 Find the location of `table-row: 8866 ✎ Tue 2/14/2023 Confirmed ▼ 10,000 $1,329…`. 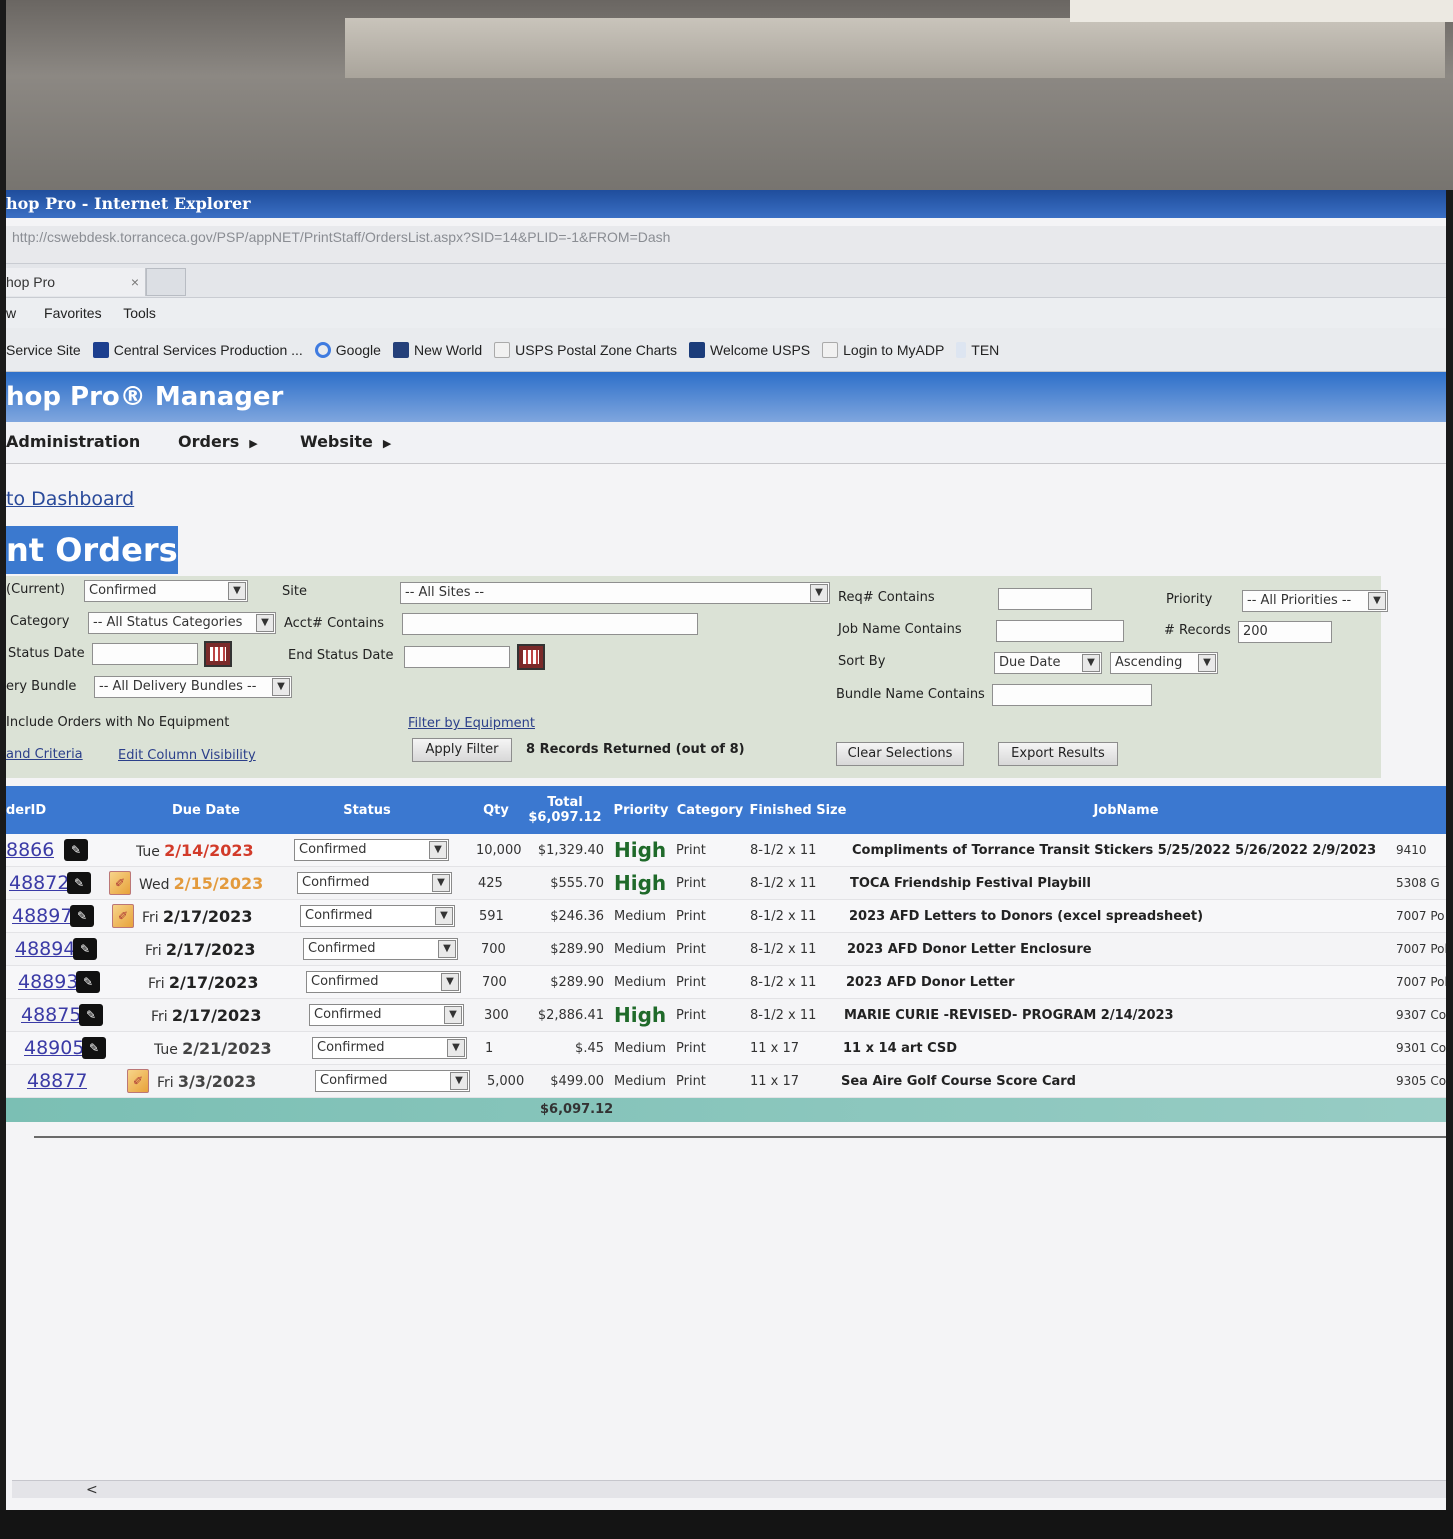

table-row: 8866 ✎ Tue 2/14/2023 Confirmed ▼ 10,000 $1,329… is located at coordinates (726, 850).